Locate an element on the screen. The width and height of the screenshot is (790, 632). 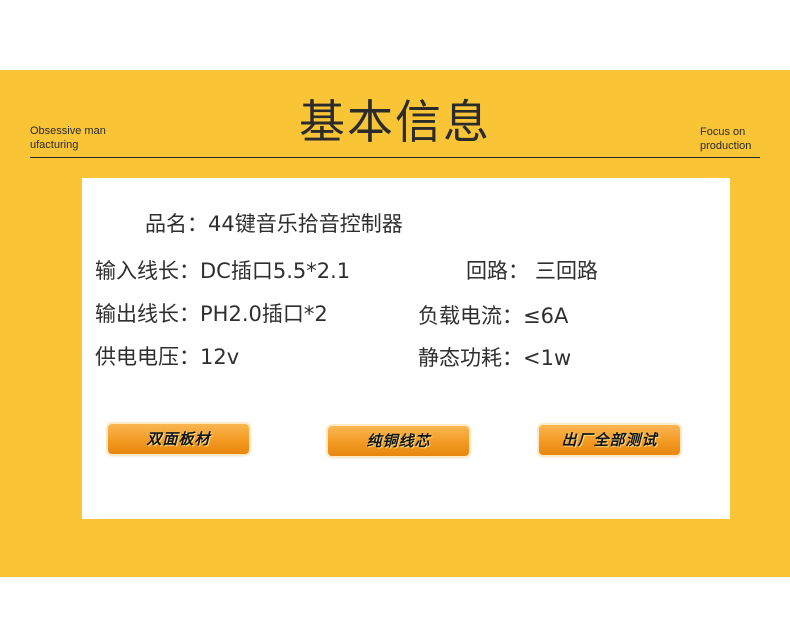
header-divider is located at coordinates (395, 157).